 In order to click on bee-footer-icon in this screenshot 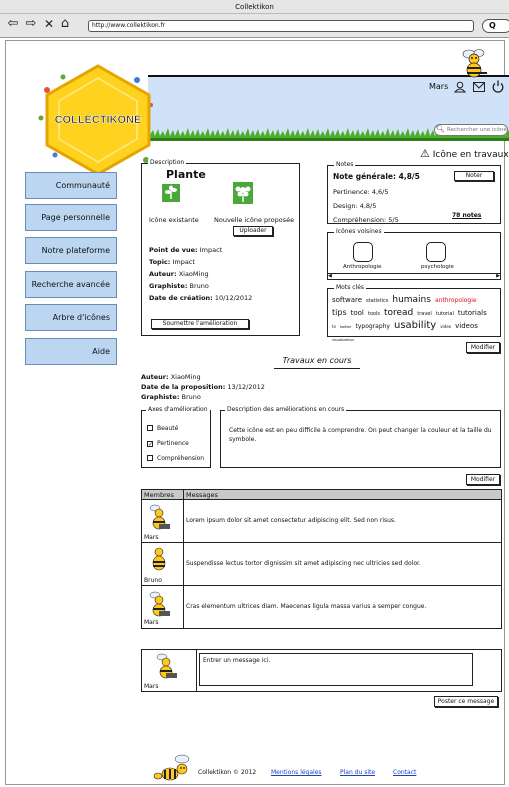, I will do `click(171, 767)`.